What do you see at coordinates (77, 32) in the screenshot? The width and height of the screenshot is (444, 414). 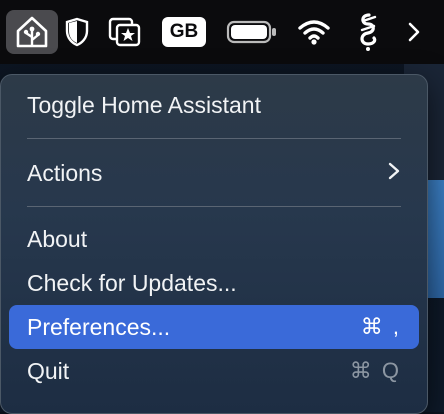 I see `shield-icon` at bounding box center [77, 32].